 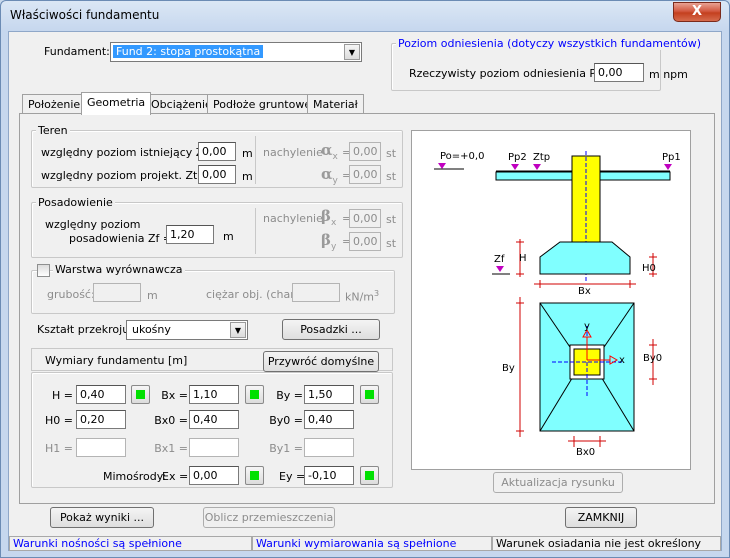 I want to click on beta-x-input: 0,00, so click(x=365, y=218).